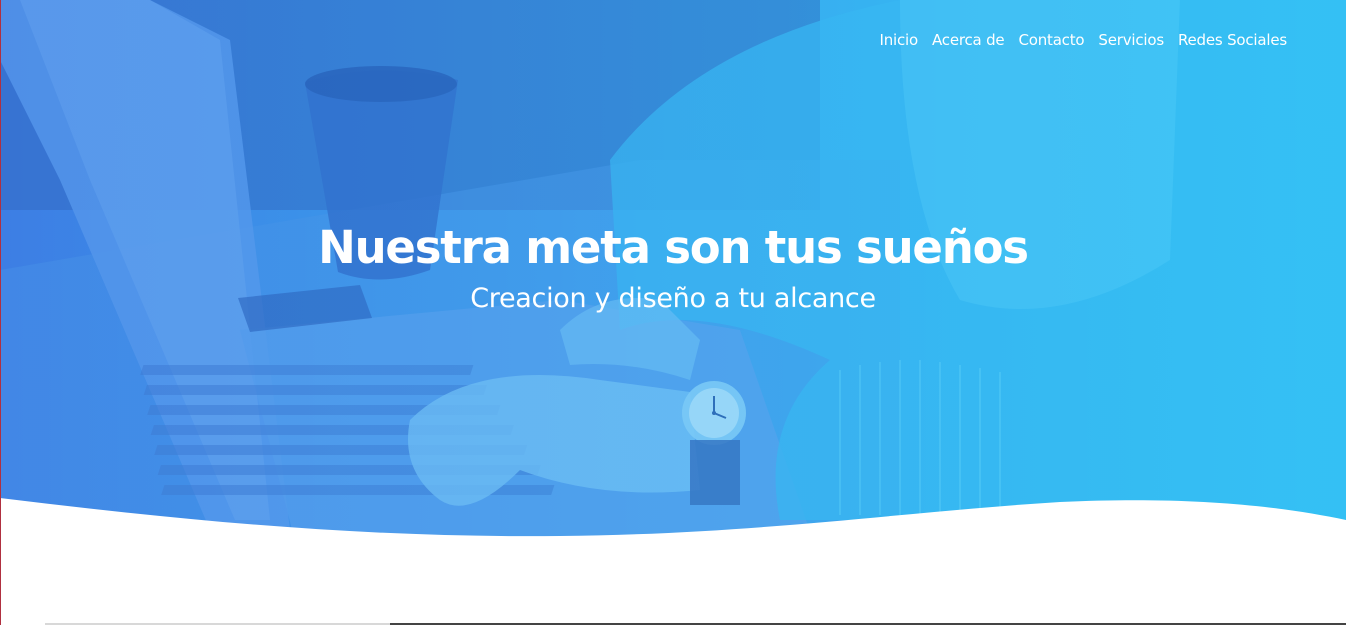 The height and width of the screenshot is (625, 1346). What do you see at coordinates (673, 247) in the screenshot?
I see `hero-title: Nuestra meta son tus sueños` at bounding box center [673, 247].